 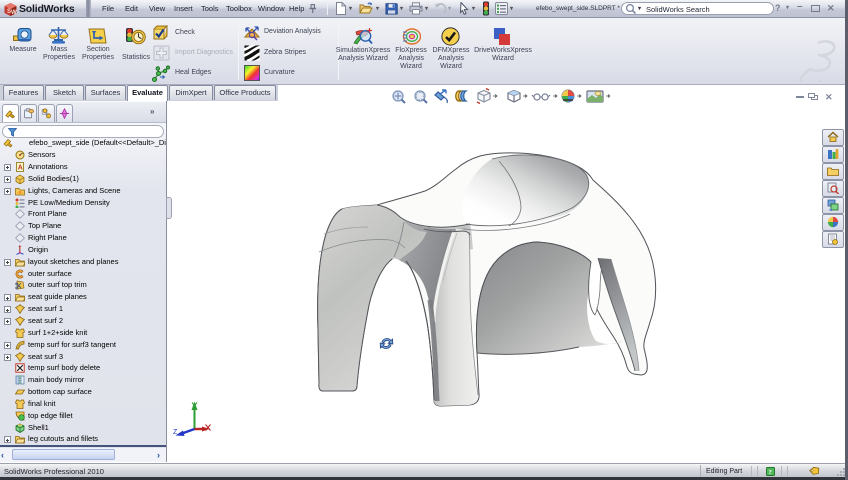 What do you see at coordinates (175, 432) in the screenshot?
I see `svg-text: Z` at bounding box center [175, 432].